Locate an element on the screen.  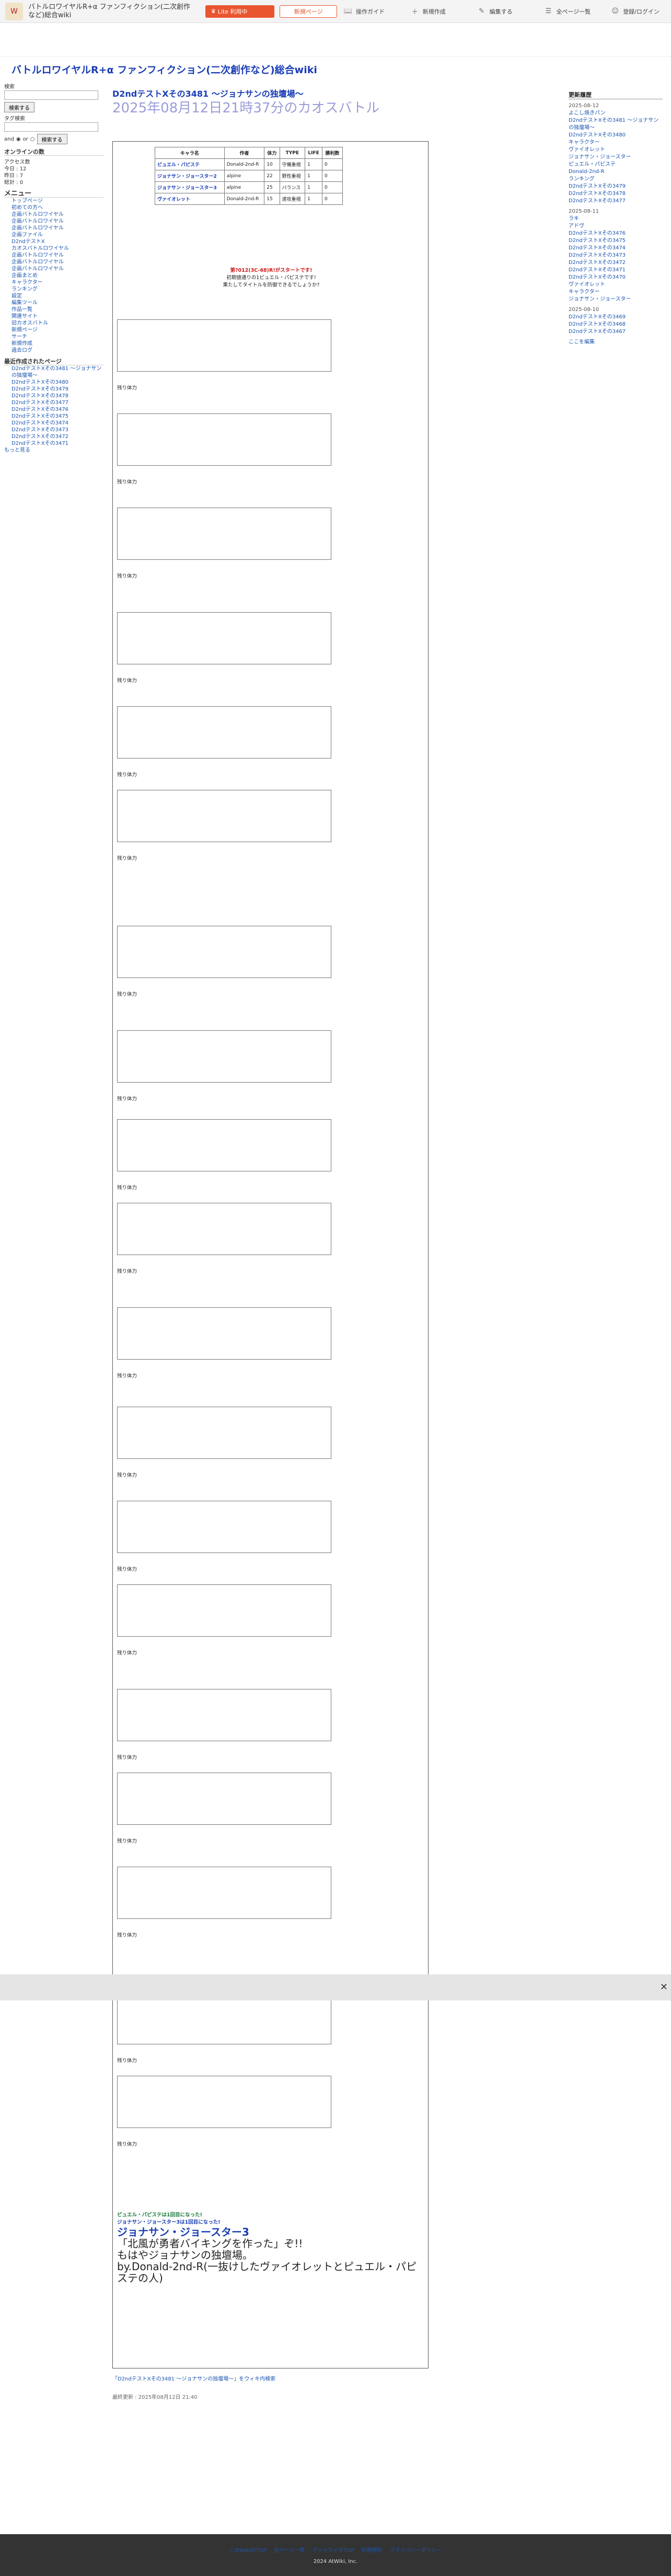
update-item: D2ndテストXその3473 is located at coordinates (616, 255).